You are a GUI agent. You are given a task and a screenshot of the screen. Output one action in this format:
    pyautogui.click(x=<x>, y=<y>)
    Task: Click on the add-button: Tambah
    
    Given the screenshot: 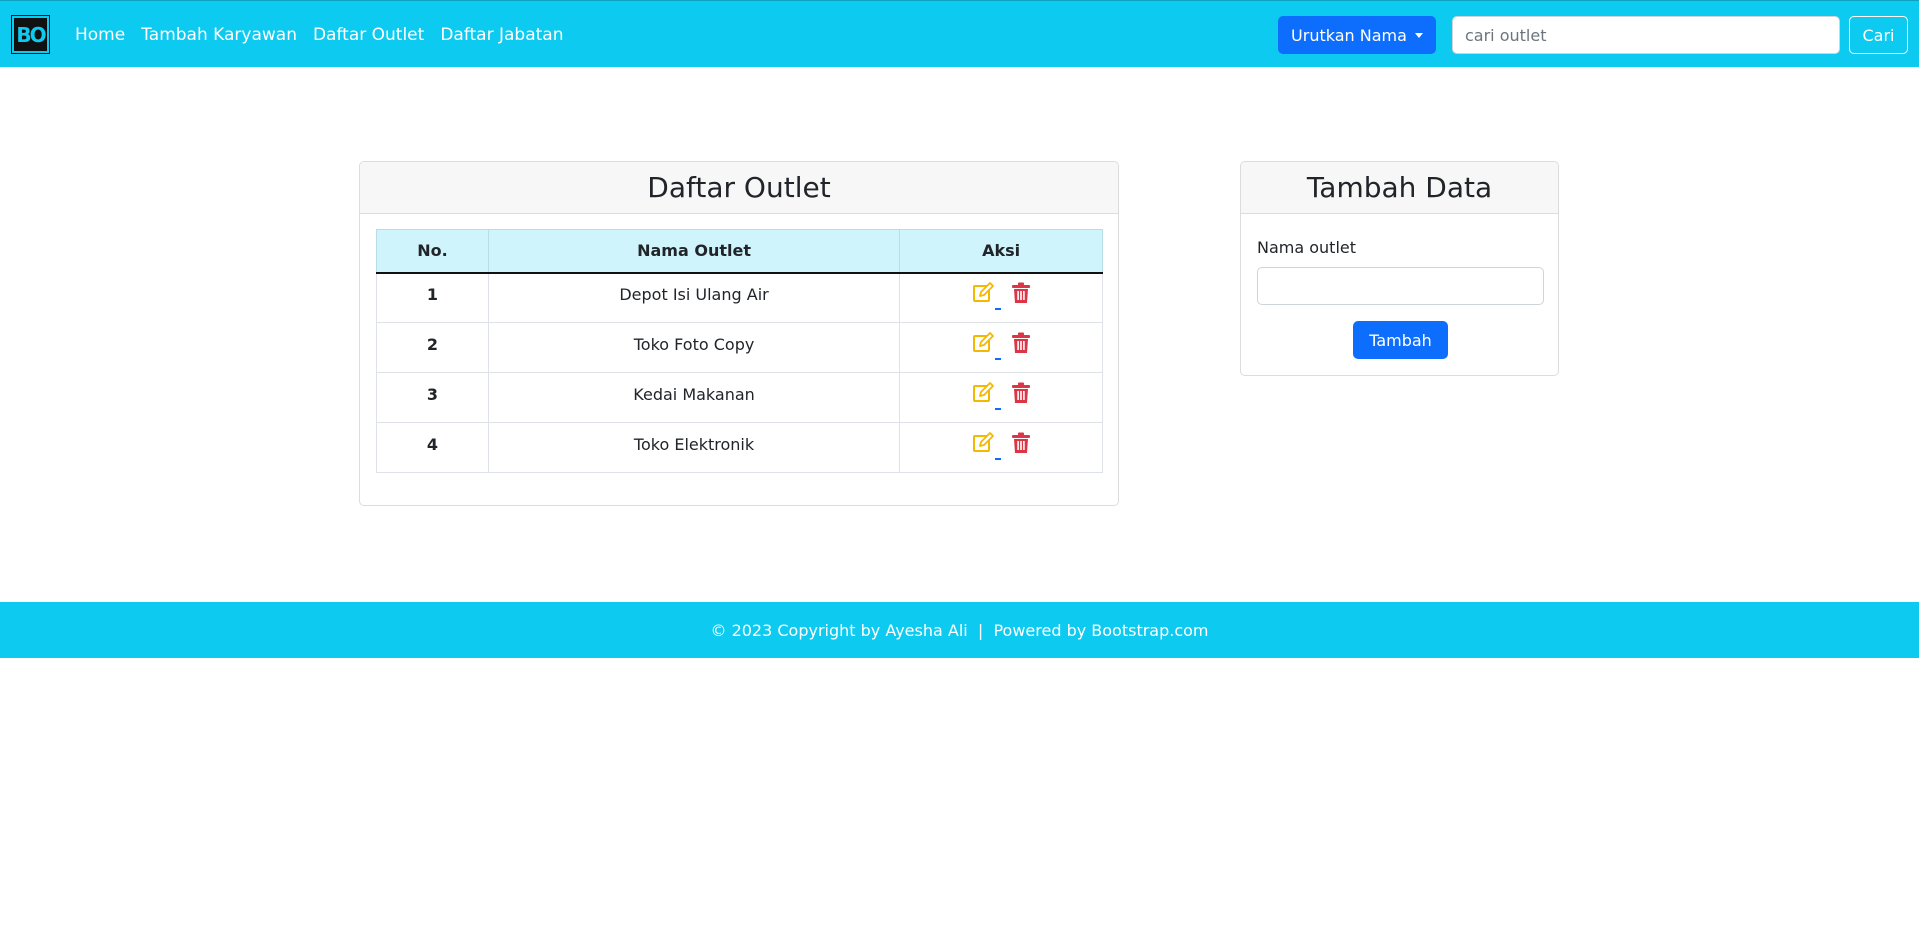 What is the action you would take?
    pyautogui.click(x=1400, y=340)
    